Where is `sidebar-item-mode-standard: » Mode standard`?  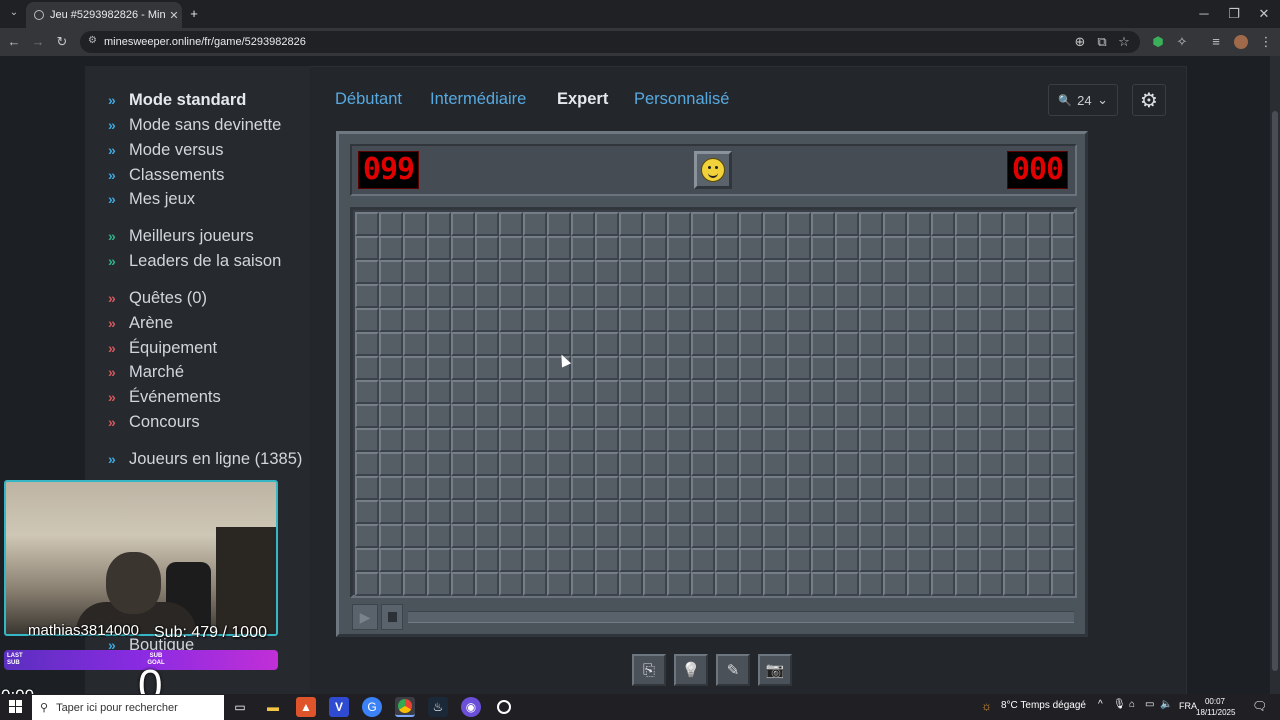 sidebar-item-mode-standard: » Mode standard is located at coordinates (177, 100).